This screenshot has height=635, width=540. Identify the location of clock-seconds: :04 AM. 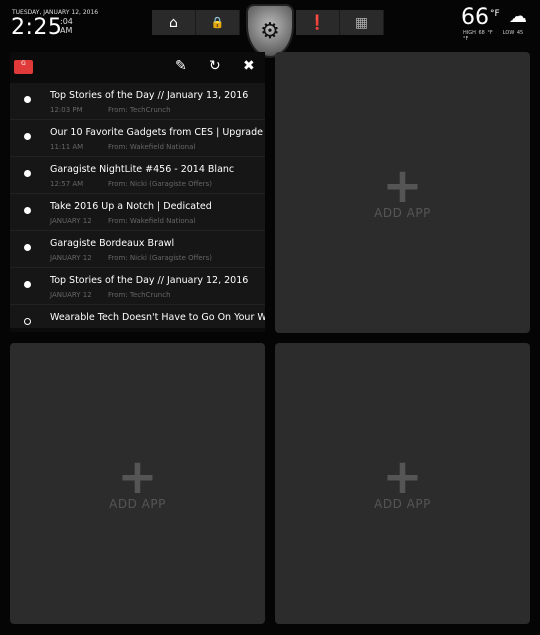
(66, 26).